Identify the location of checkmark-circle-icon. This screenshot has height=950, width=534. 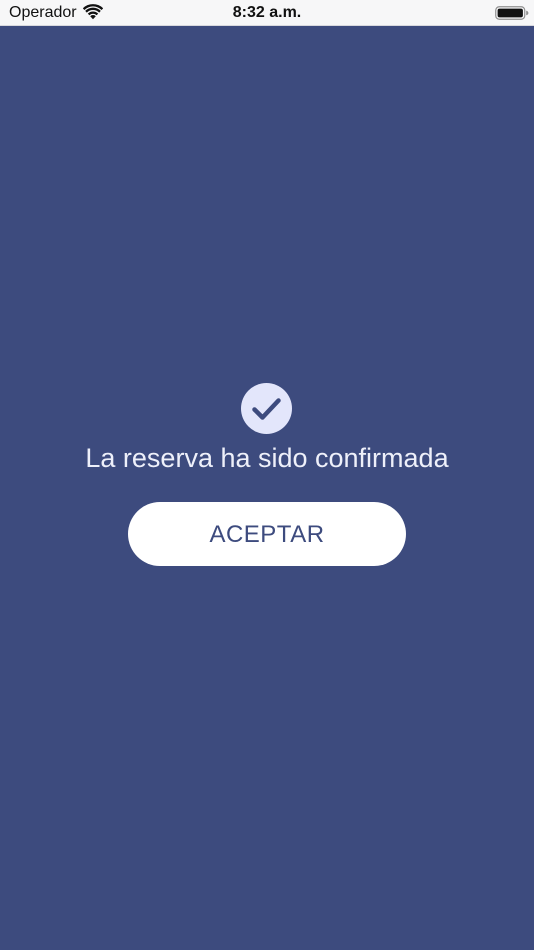
(266, 408).